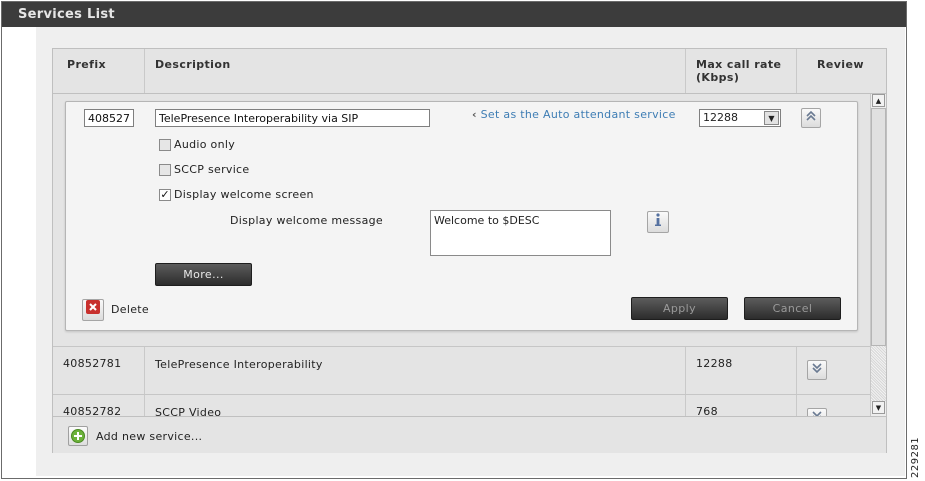 The image size is (925, 481). I want to click on column-header-description: Description, so click(193, 64).